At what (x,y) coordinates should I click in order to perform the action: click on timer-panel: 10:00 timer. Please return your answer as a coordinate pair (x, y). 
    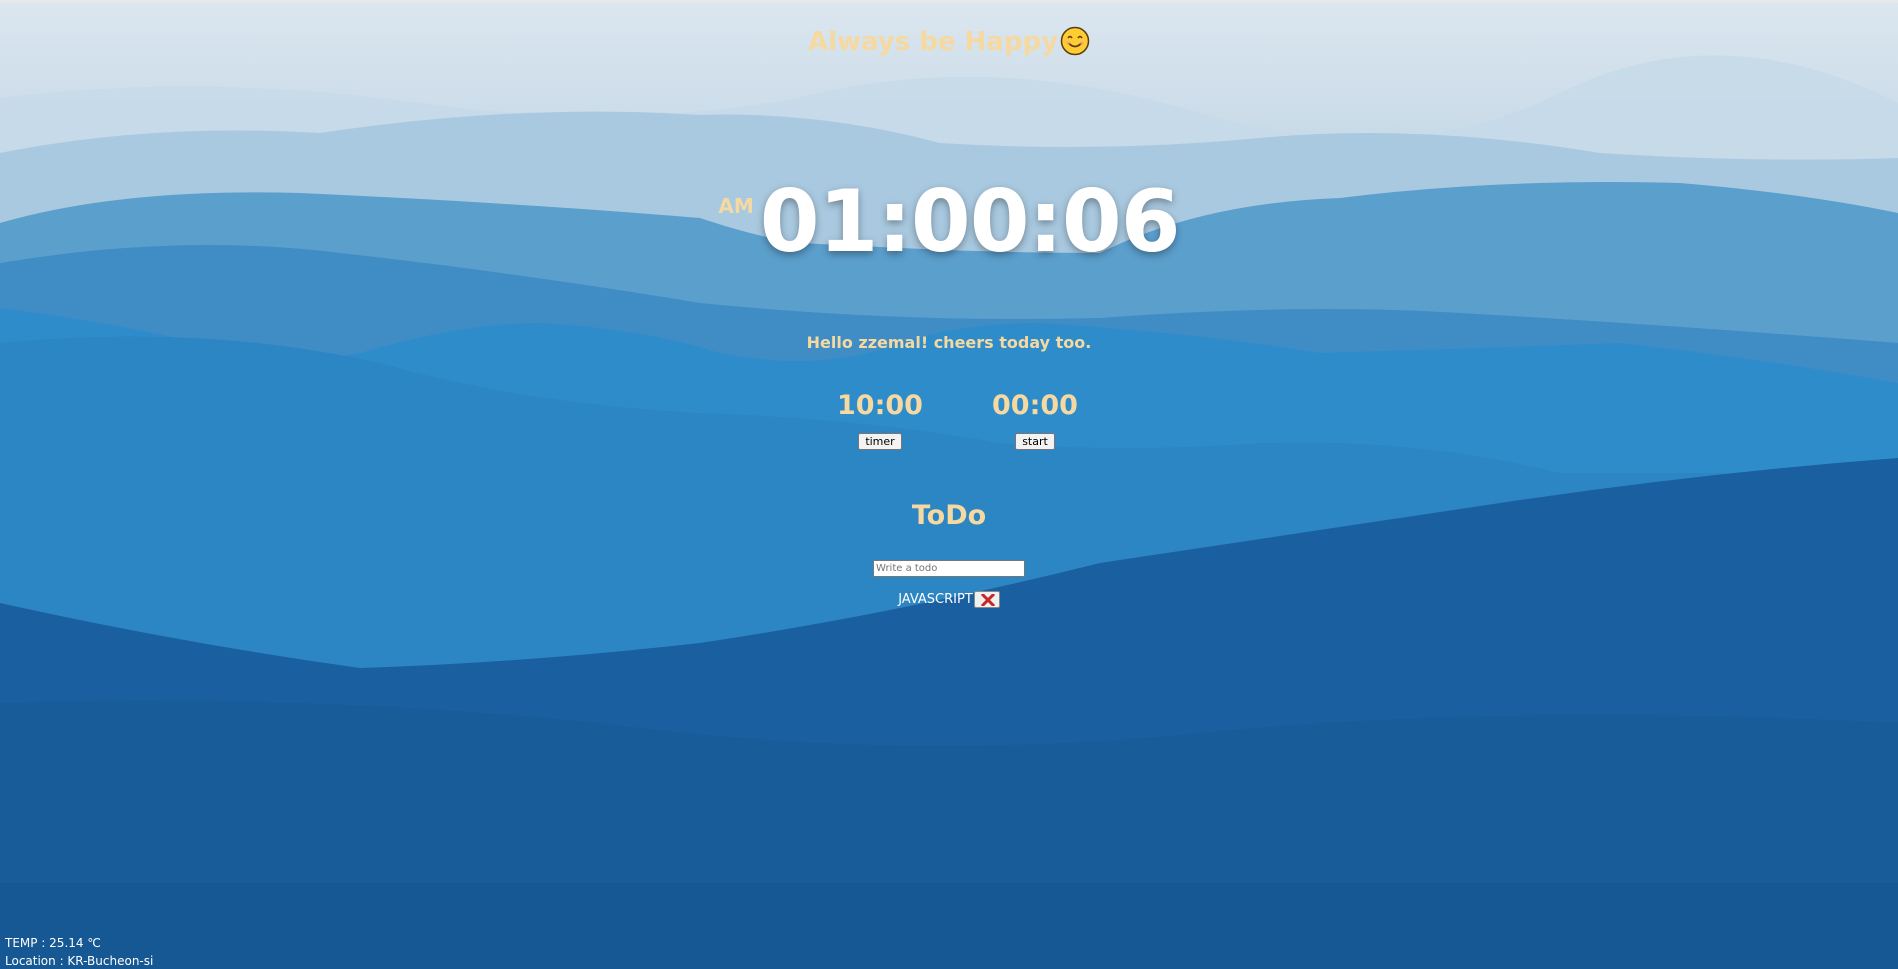
    Looking at the image, I should click on (880, 420).